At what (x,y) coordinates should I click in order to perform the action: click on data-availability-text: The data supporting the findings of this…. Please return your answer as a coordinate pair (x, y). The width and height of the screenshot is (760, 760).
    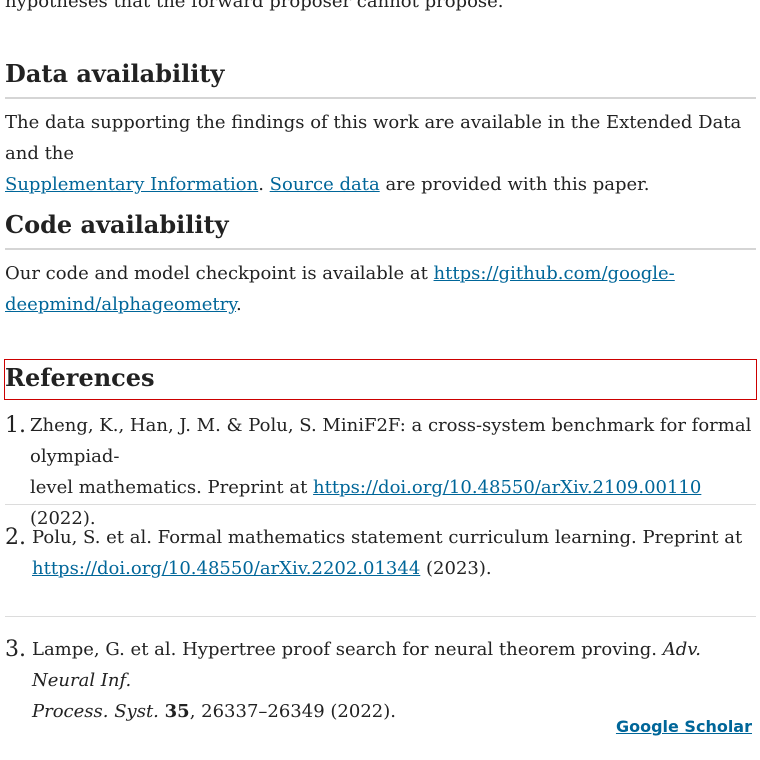
    Looking at the image, I should click on (380, 153).